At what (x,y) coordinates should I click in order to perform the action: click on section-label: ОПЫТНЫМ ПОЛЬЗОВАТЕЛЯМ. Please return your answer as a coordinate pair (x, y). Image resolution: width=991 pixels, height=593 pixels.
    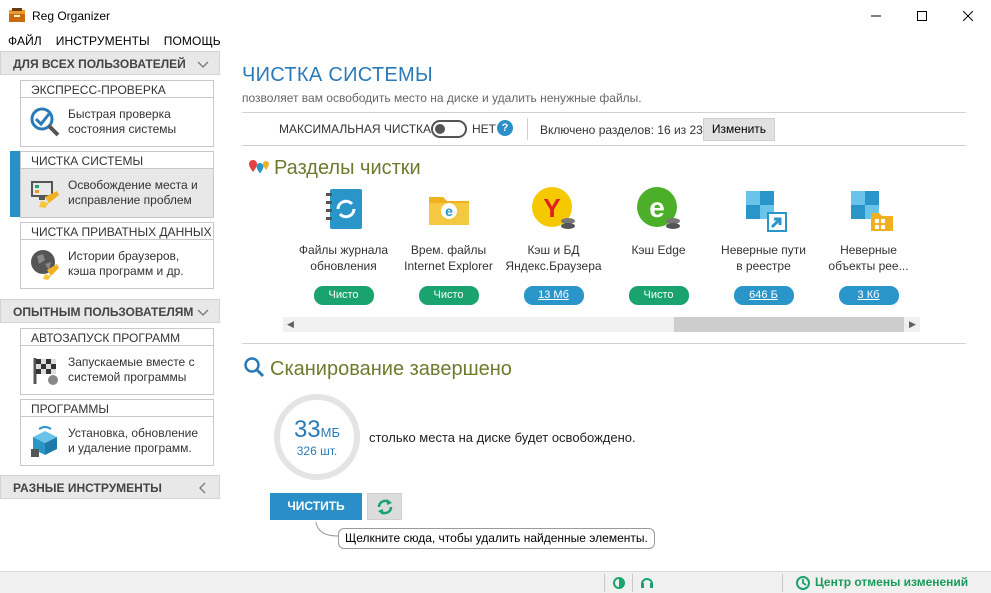
    Looking at the image, I should click on (103, 312).